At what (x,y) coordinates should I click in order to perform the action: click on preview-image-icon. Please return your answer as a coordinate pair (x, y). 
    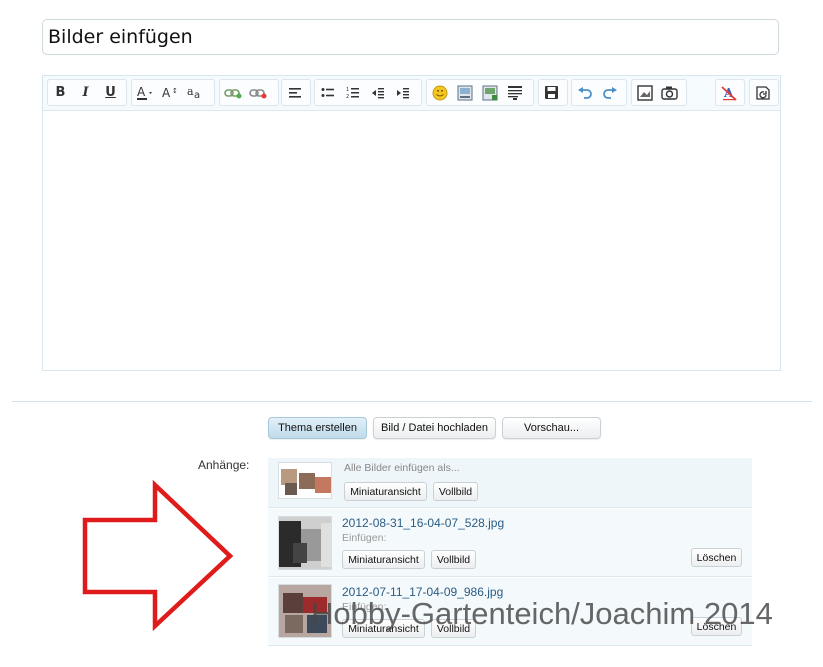
    Looking at the image, I should click on (644, 92).